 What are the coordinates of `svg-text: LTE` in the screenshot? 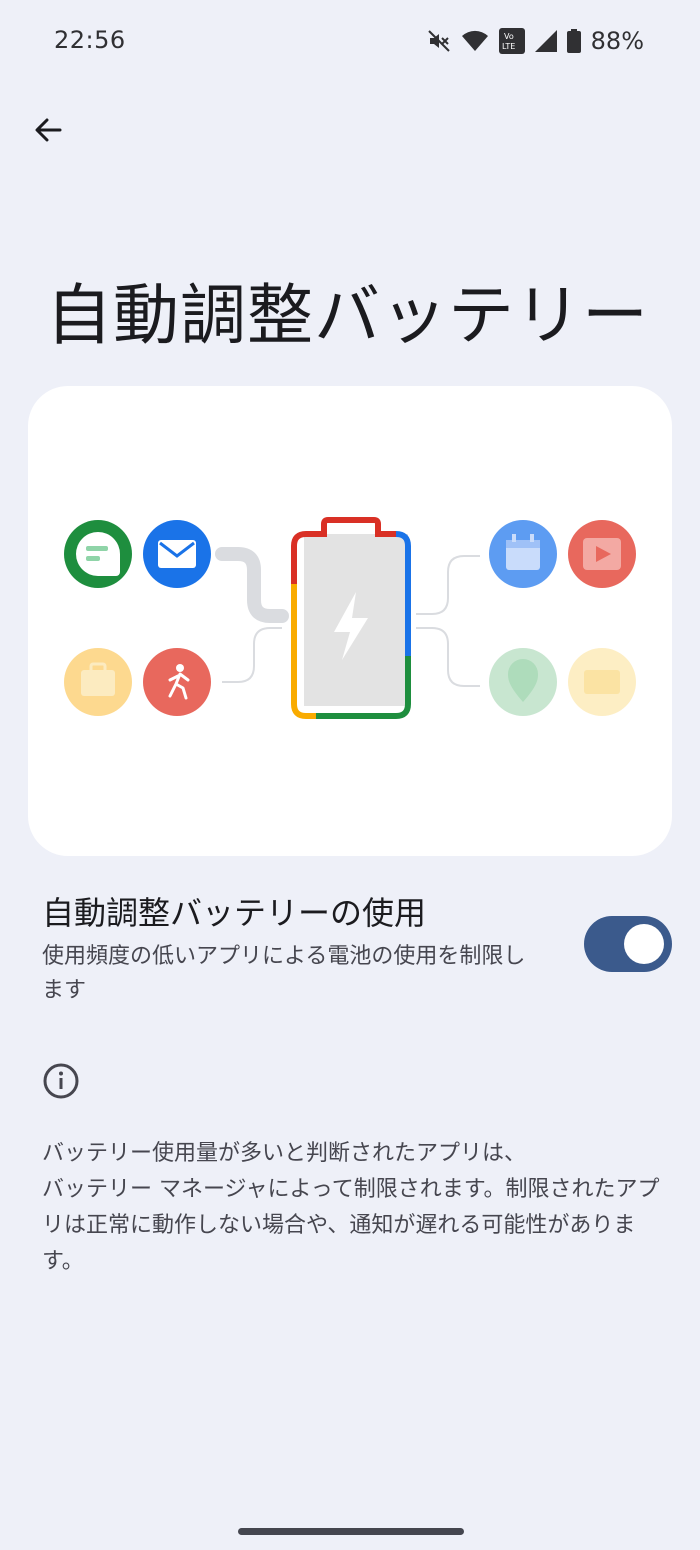 It's located at (508, 46).